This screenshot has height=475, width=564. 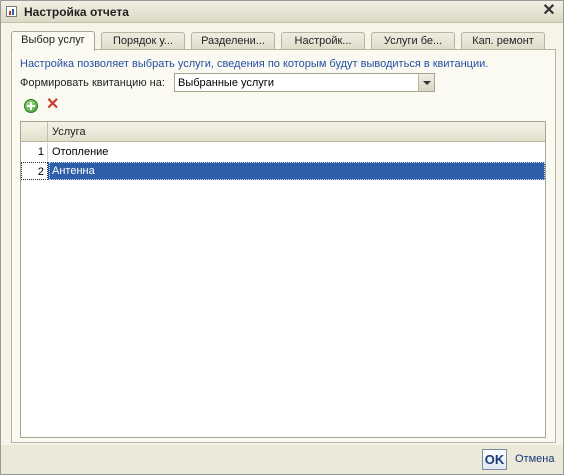 What do you see at coordinates (34, 171) in the screenshot?
I see `row-number: 2` at bounding box center [34, 171].